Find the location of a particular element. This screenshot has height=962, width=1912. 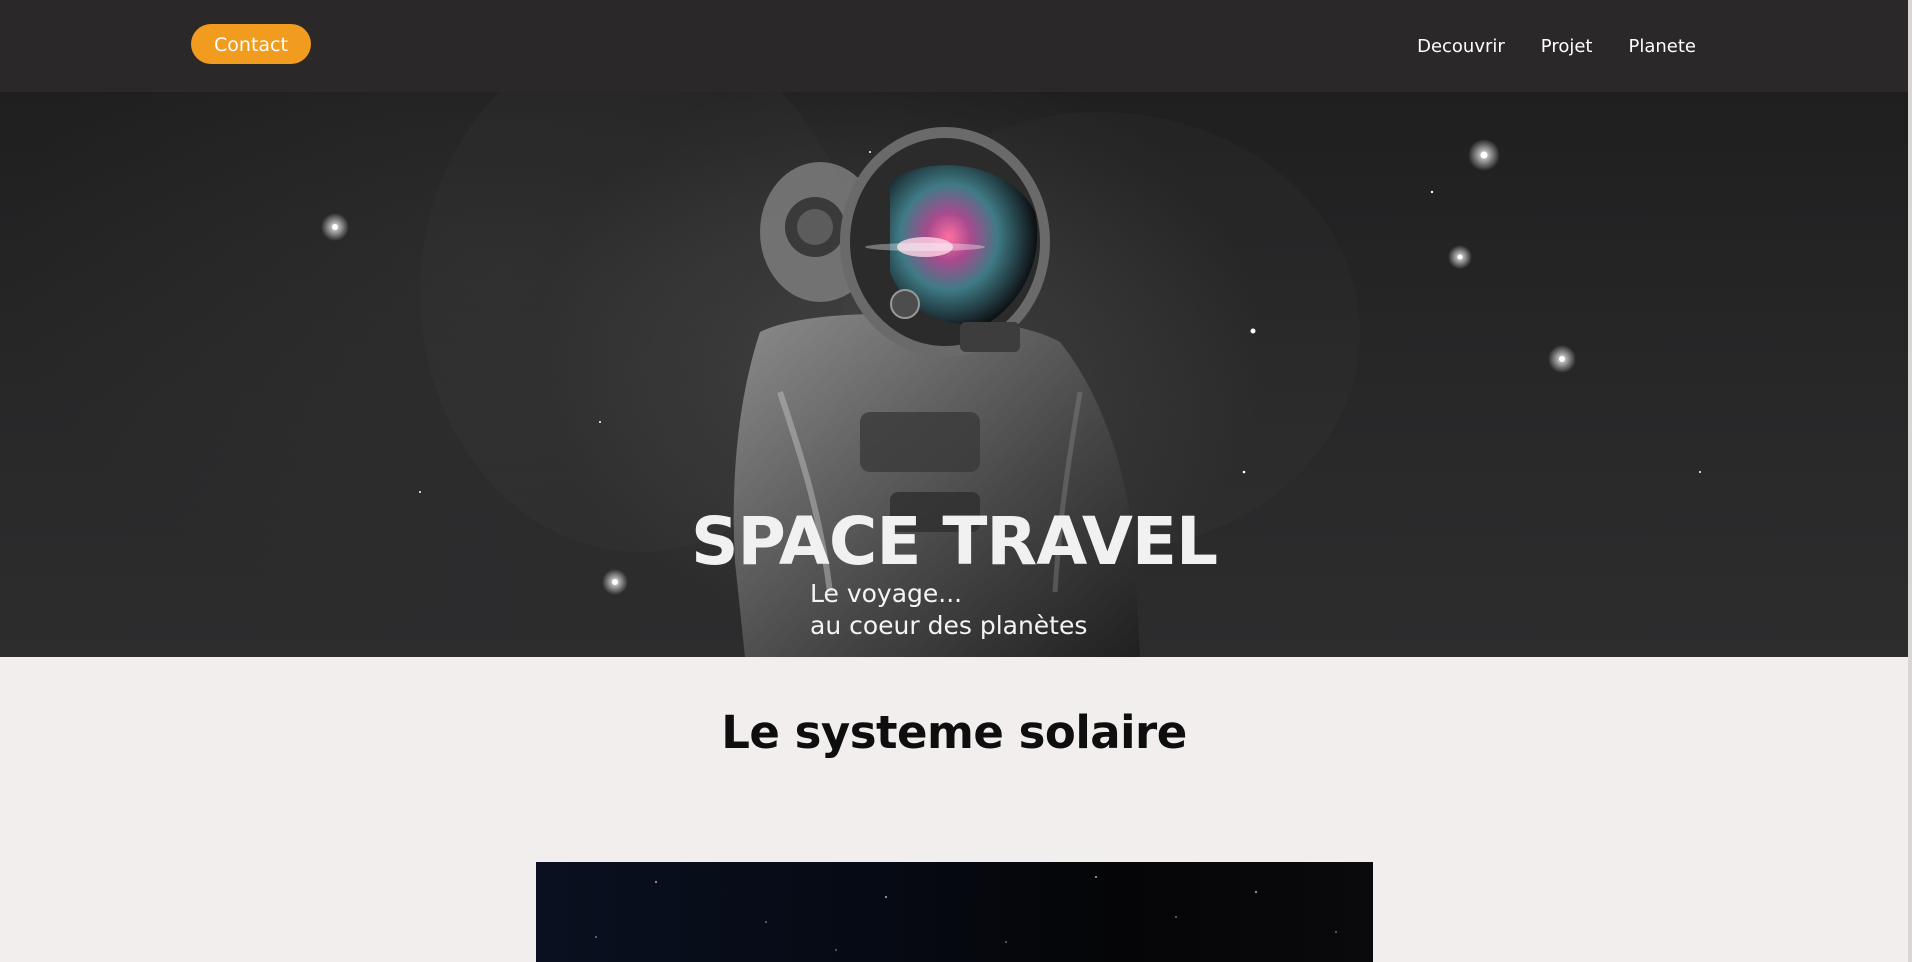

hero-subtitle: Le voyage... au coeur des planètes is located at coordinates (948, 610).